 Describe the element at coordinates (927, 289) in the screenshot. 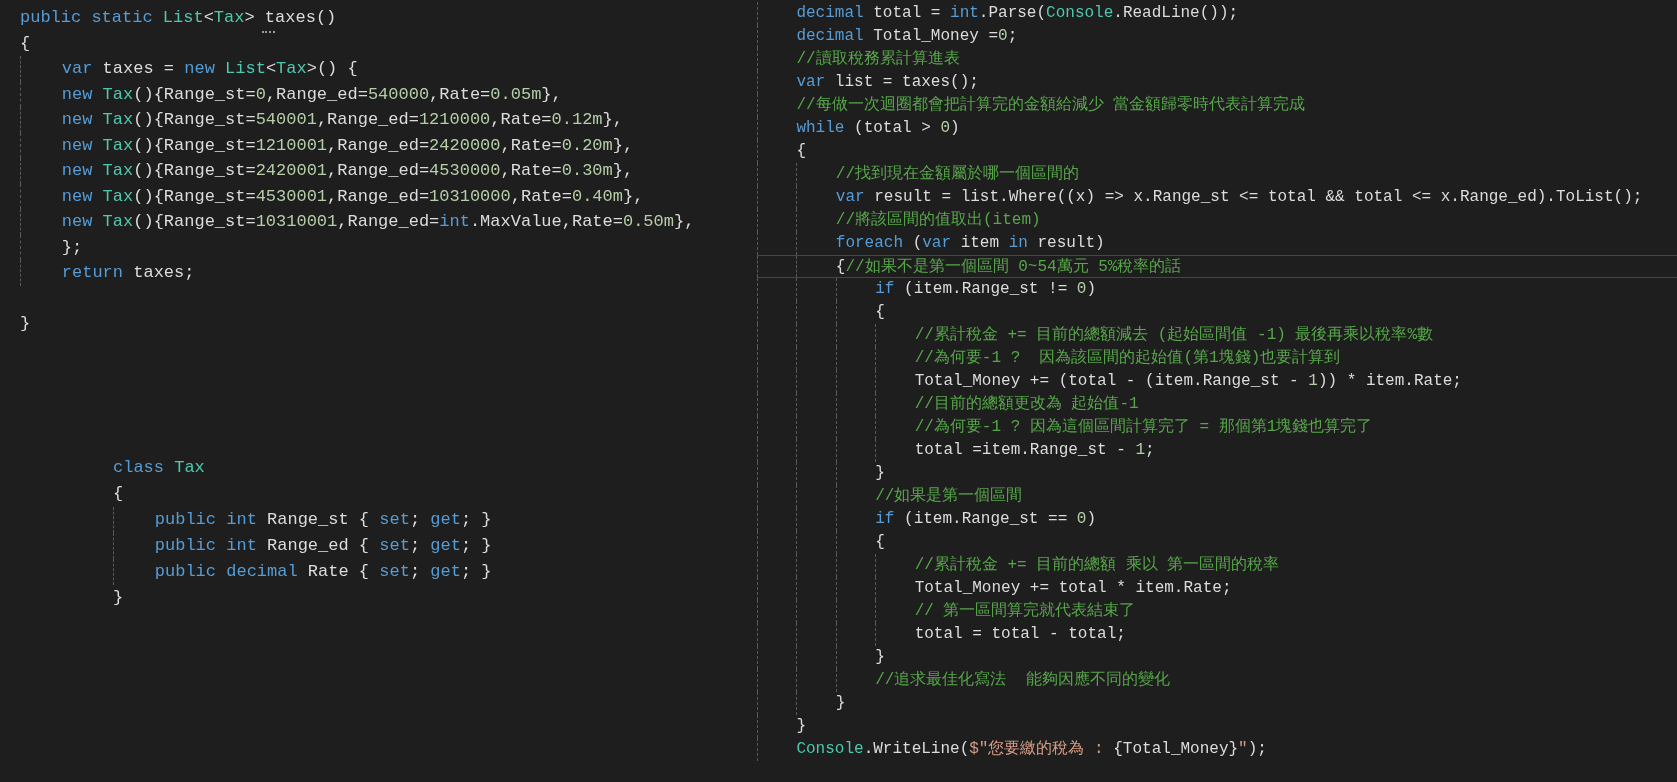

I see `code-line: if (item.Range_st != 0)` at that location.